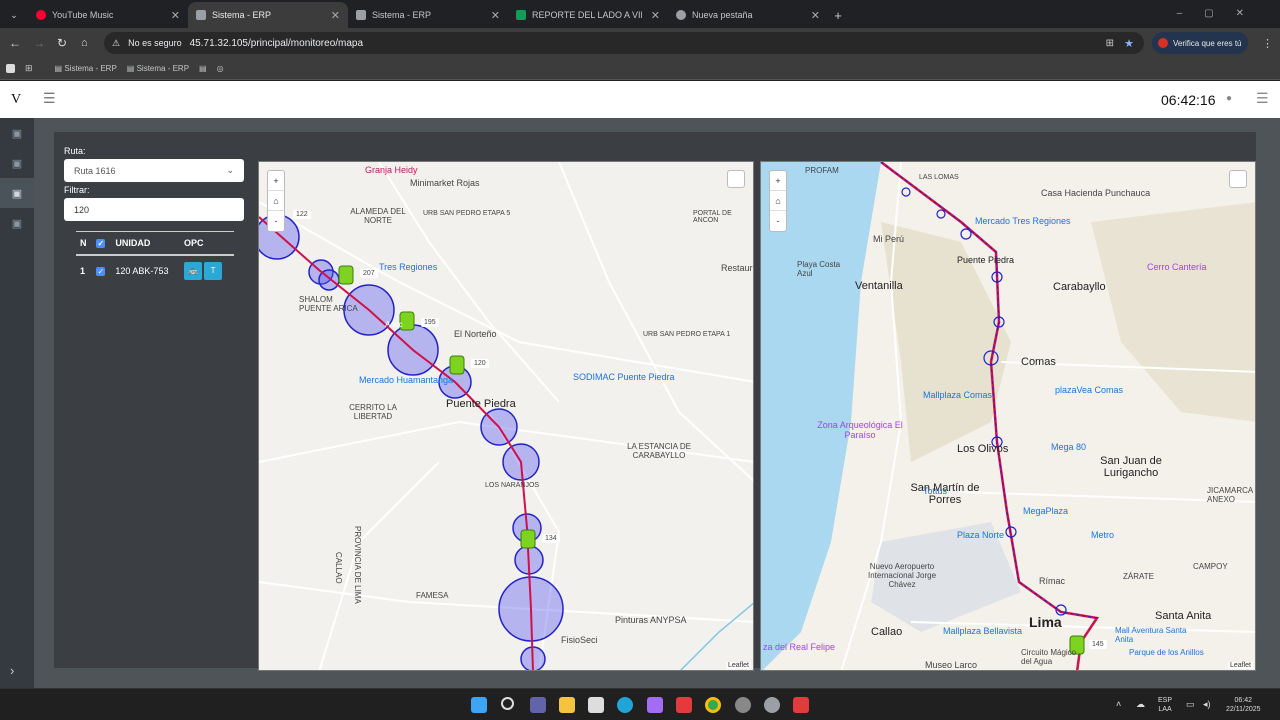 This screenshot has width=1280, height=720. Describe the element at coordinates (983, 449) in the screenshot. I see `map-label: Los Olivos` at that location.